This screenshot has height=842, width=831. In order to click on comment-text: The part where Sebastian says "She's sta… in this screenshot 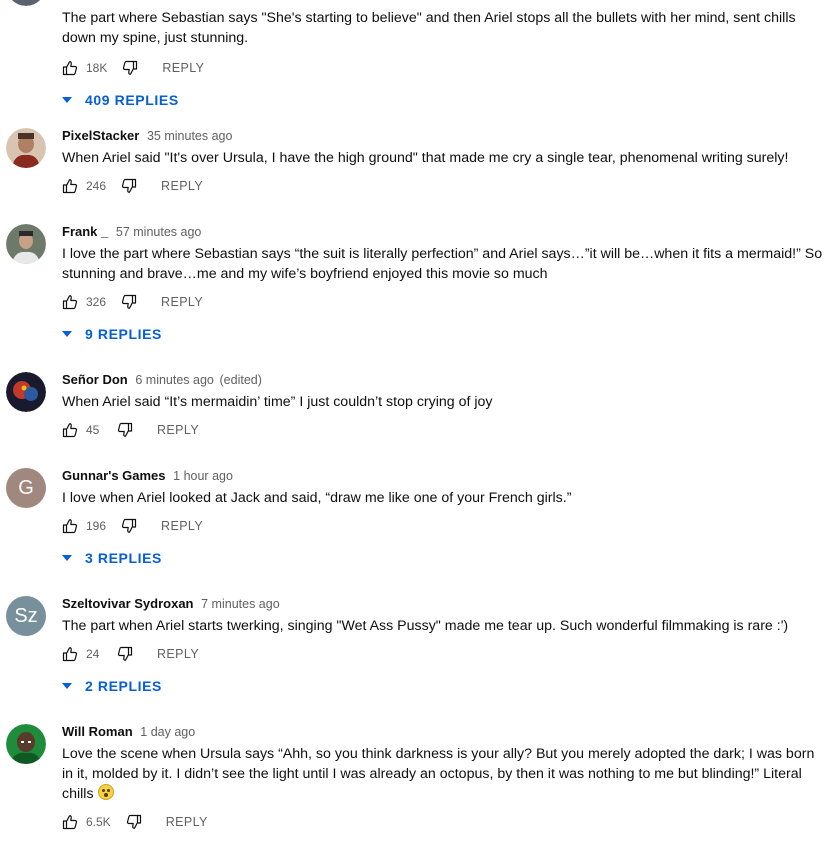, I will do `click(429, 28)`.